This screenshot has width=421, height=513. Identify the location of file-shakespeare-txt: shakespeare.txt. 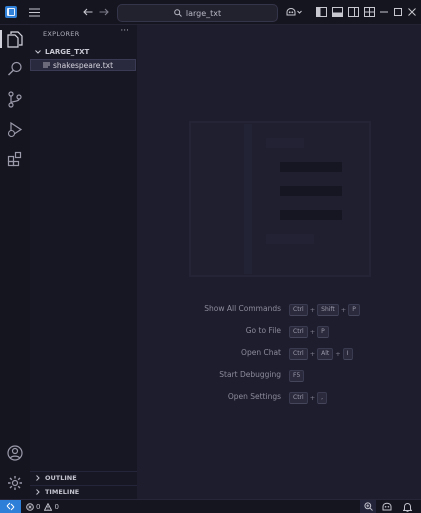
(83, 65).